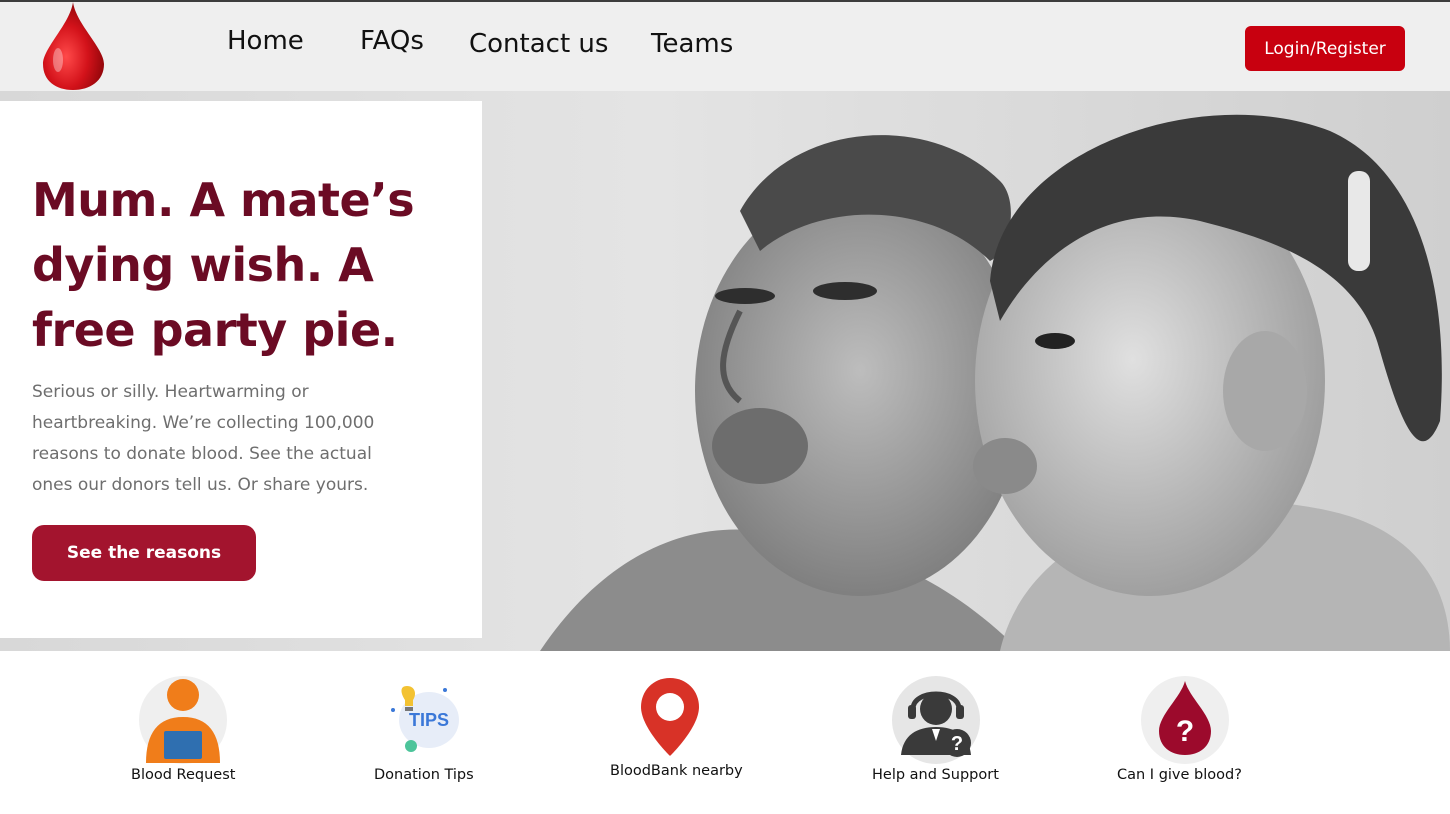 This screenshot has height=814, width=1450. I want to click on person-laptop-icon, so click(183, 720).